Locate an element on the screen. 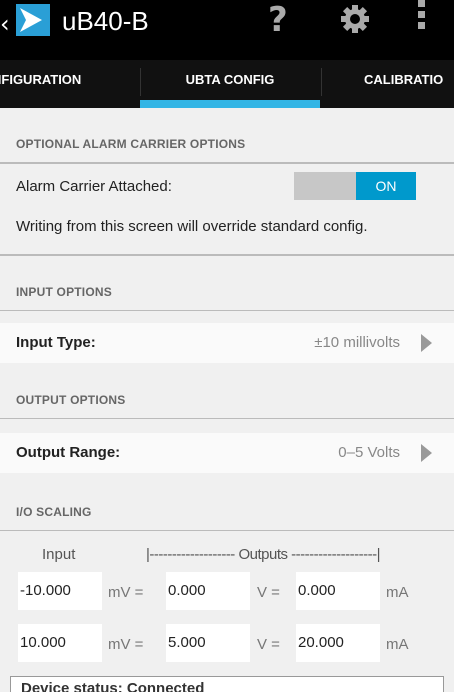 The width and height of the screenshot is (454, 692). section-header-input: INPUT OPTIONS is located at coordinates (64, 292).